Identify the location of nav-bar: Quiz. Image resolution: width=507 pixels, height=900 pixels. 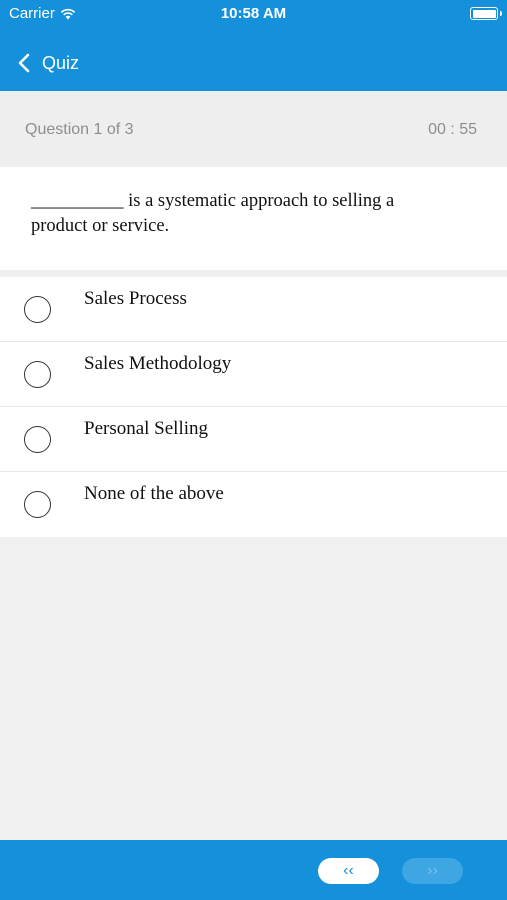
(253, 59).